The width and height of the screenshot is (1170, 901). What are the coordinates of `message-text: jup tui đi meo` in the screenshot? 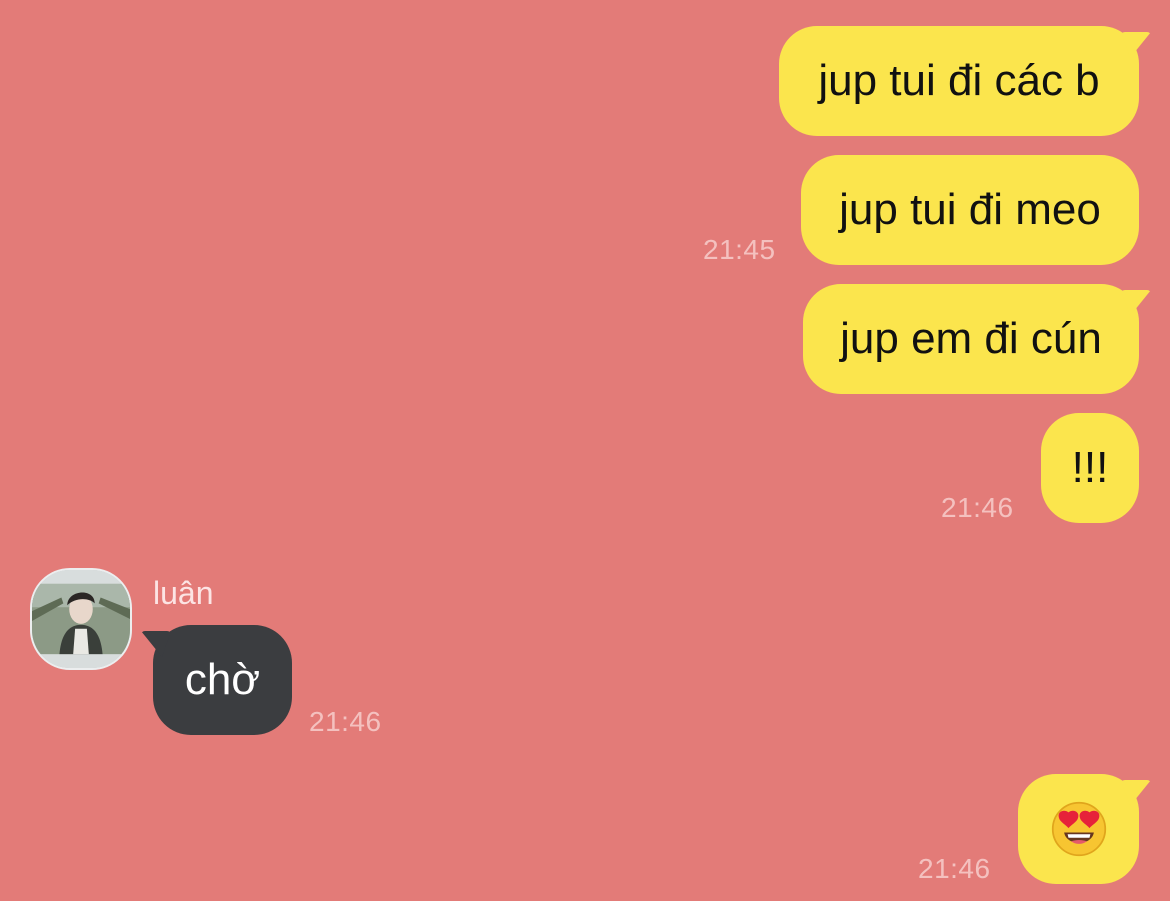 It's located at (970, 209).